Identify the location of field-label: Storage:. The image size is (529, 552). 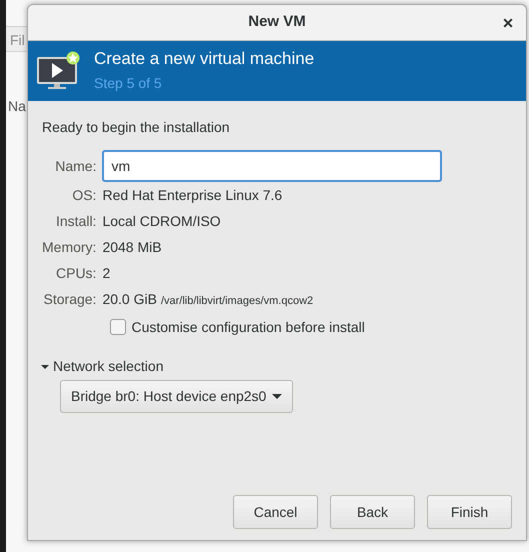
(69, 299).